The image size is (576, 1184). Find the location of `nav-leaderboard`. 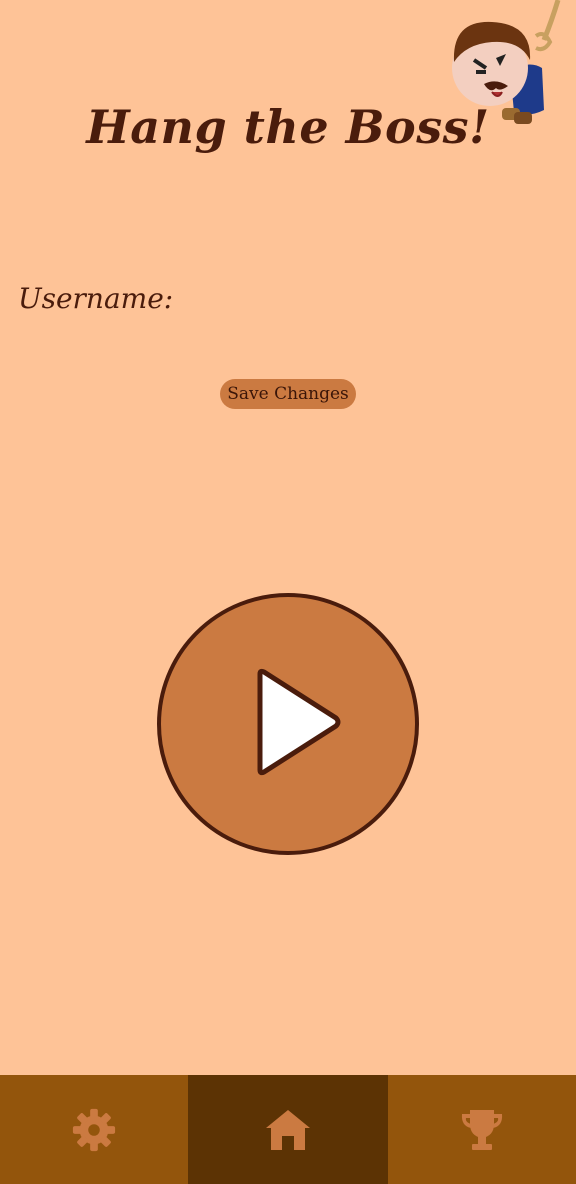

nav-leaderboard is located at coordinates (482, 1129).